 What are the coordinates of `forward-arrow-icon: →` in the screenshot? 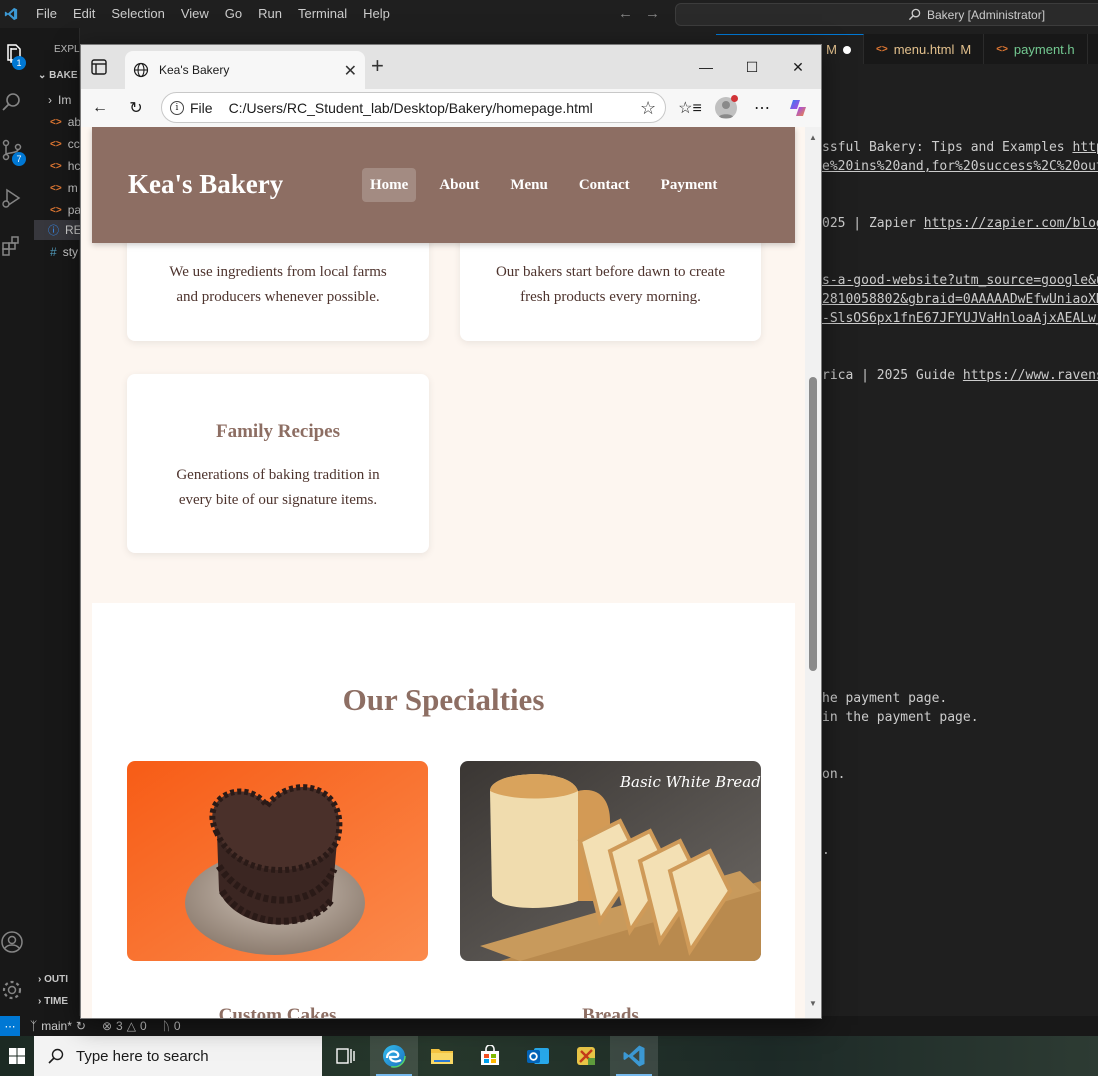 It's located at (652, 13).